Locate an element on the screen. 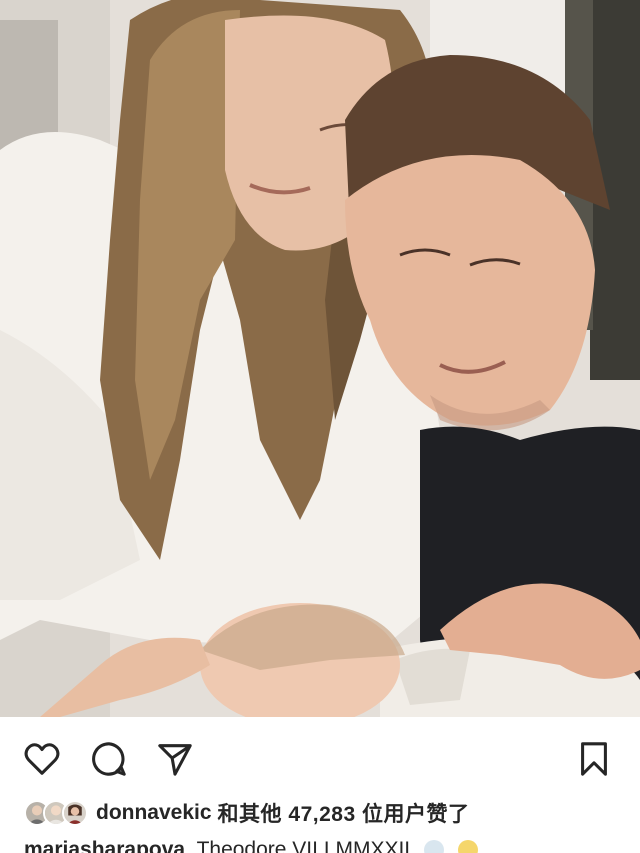 The image size is (640, 853). caption-text: Theodore VII.I.MMXXII is located at coordinates (303, 845).